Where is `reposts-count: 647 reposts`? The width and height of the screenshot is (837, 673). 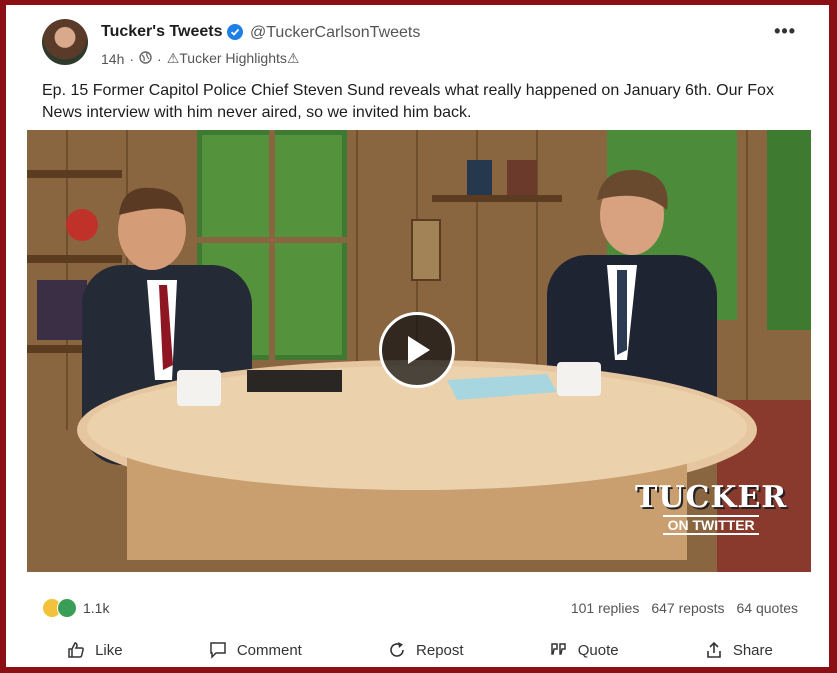 reposts-count: 647 reposts is located at coordinates (687, 608).